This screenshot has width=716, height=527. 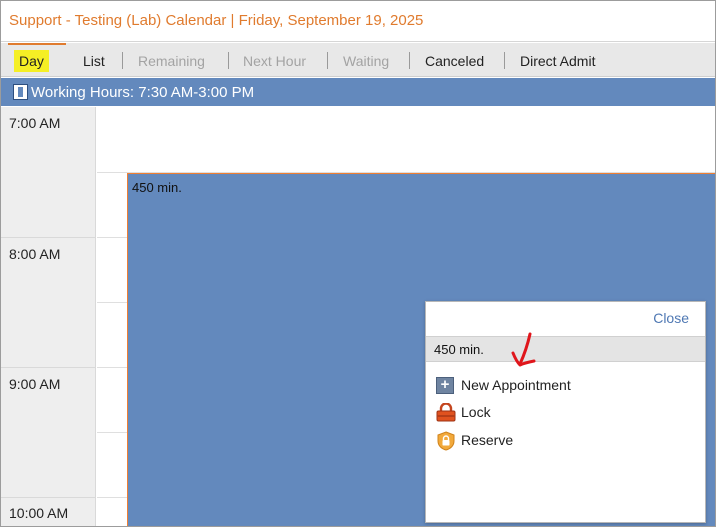 I want to click on time-label-9am: 9:00 AM, so click(x=35, y=384).